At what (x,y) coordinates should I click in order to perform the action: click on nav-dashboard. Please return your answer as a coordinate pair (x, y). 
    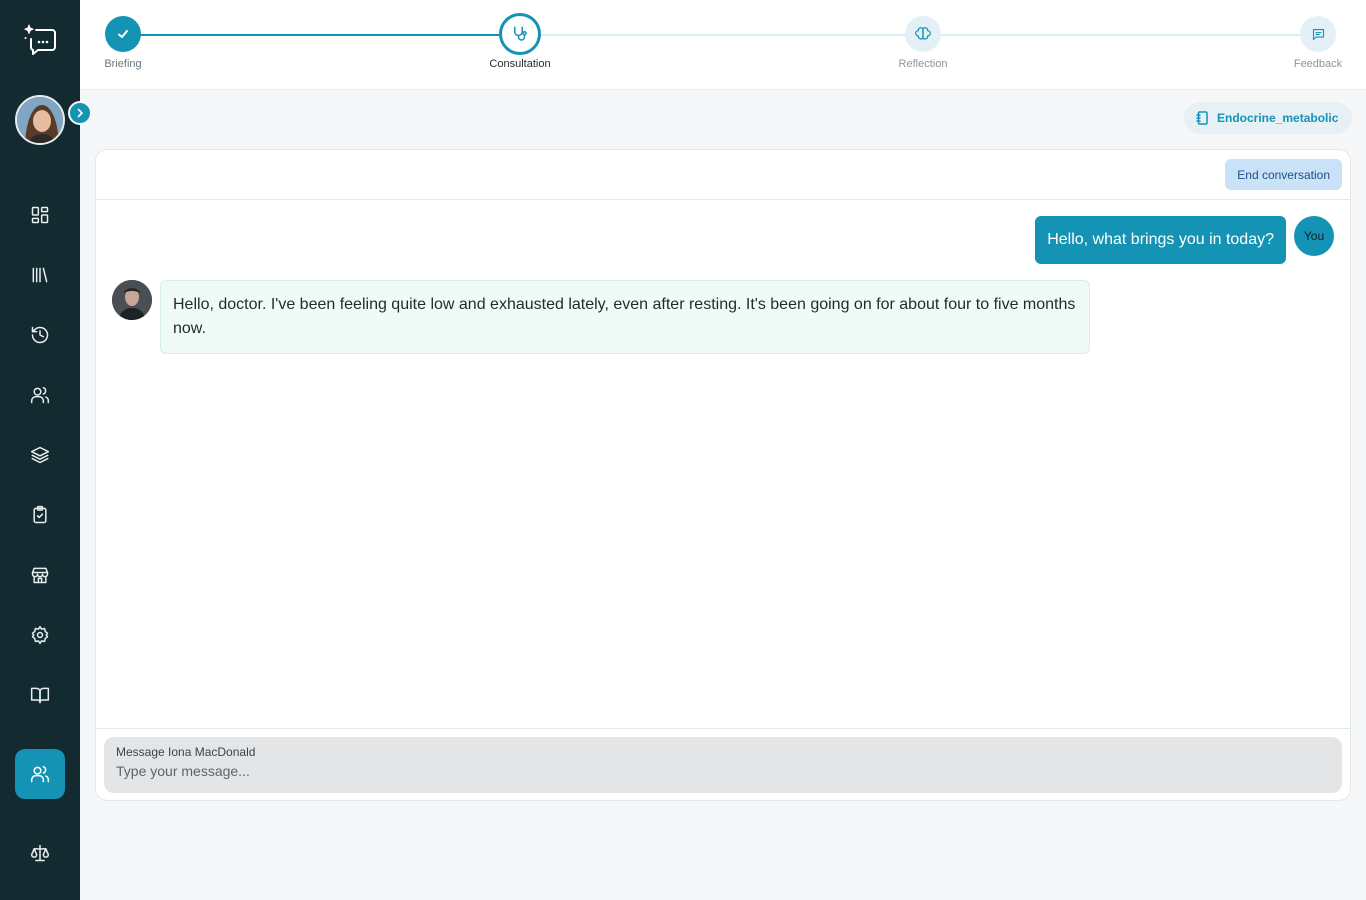
    Looking at the image, I should click on (40, 215).